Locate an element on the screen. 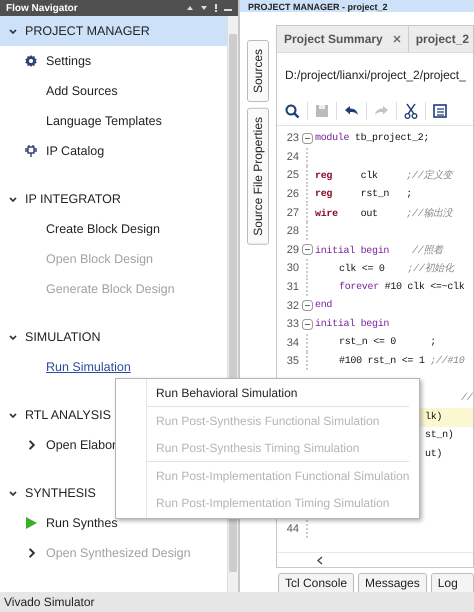 The width and height of the screenshot is (474, 612). line-number: 30 is located at coordinates (292, 268).